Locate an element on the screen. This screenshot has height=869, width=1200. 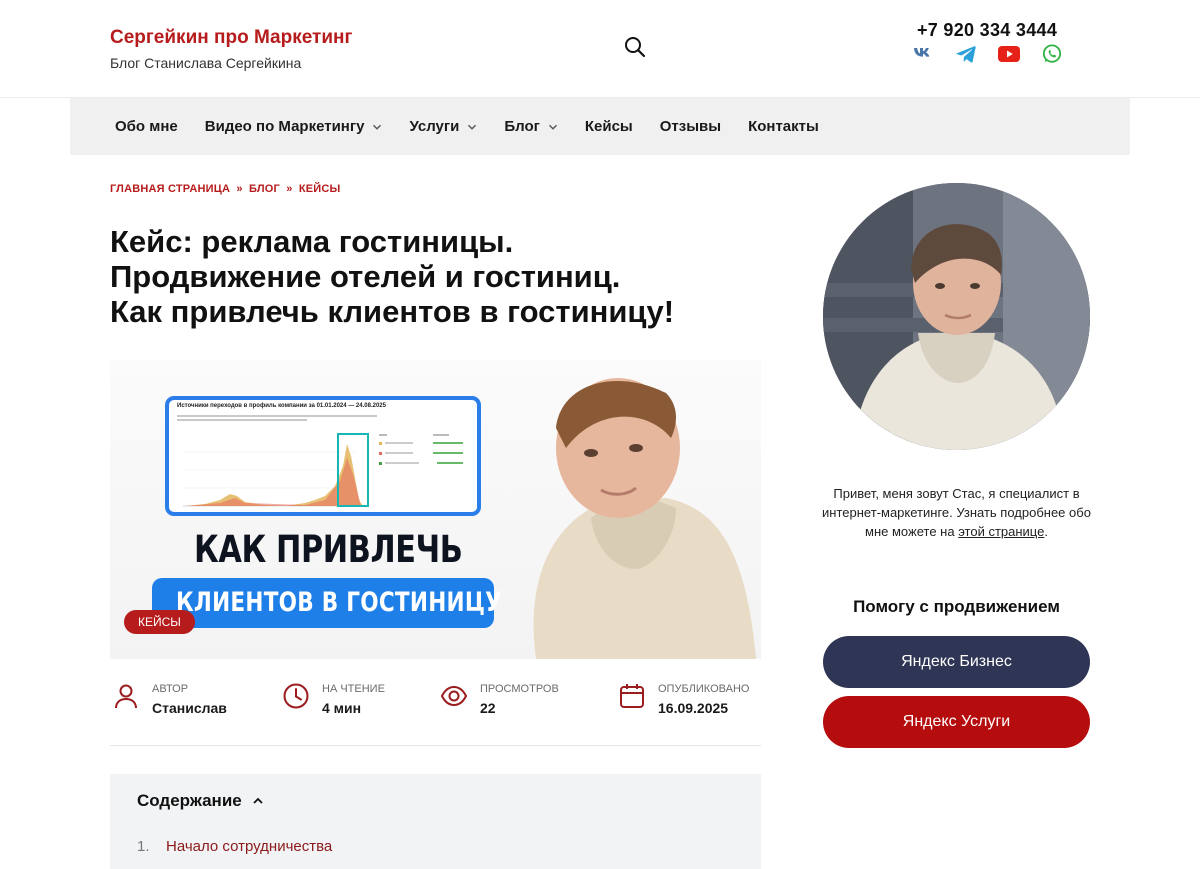
toc-title: Содержание is located at coordinates (189, 800).